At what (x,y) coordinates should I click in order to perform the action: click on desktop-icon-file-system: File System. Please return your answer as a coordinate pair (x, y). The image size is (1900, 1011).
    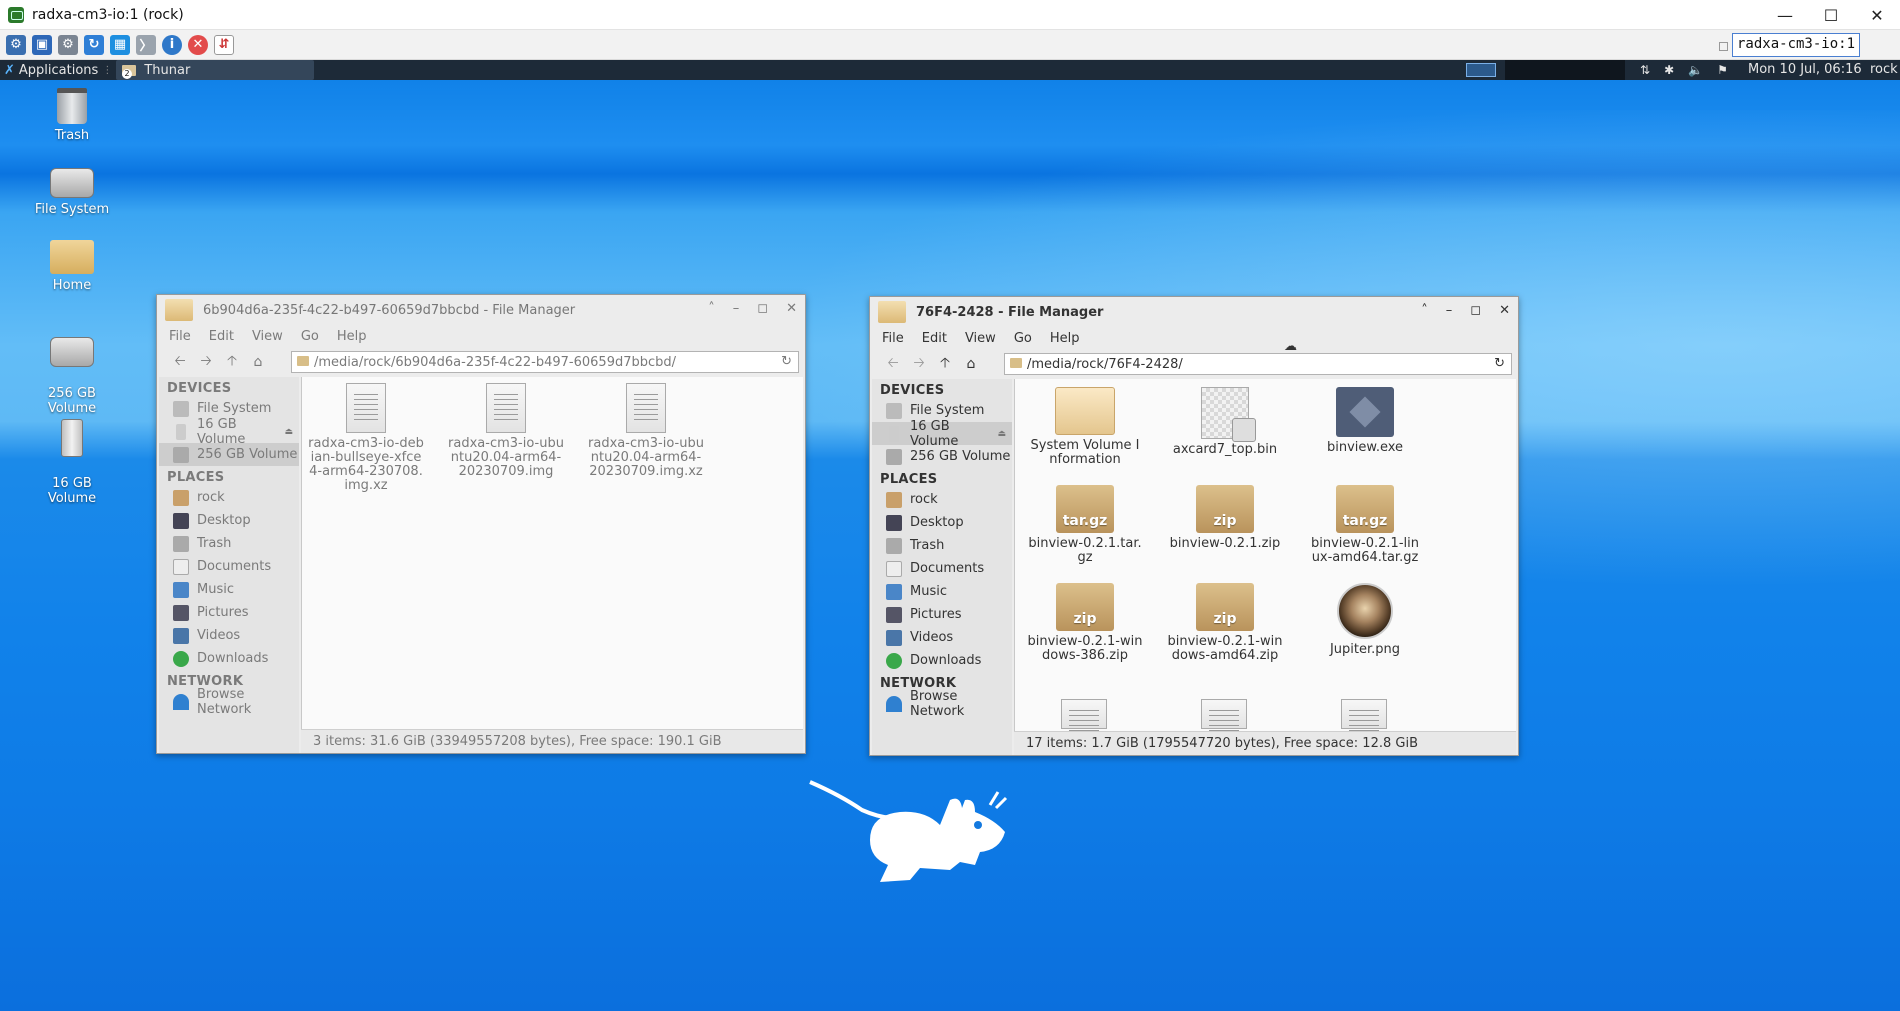
    Looking at the image, I should click on (72, 192).